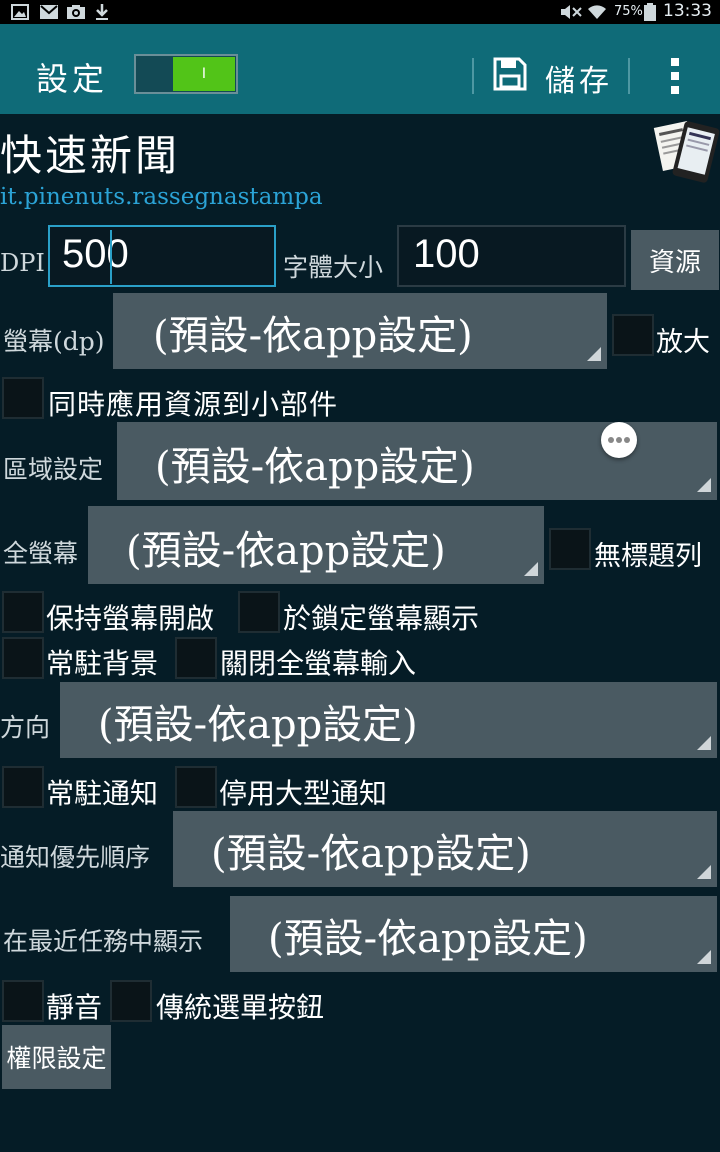 Image resolution: width=720 pixels, height=1152 pixels. What do you see at coordinates (204, 74) in the screenshot?
I see `toggle-thumb: I` at bounding box center [204, 74].